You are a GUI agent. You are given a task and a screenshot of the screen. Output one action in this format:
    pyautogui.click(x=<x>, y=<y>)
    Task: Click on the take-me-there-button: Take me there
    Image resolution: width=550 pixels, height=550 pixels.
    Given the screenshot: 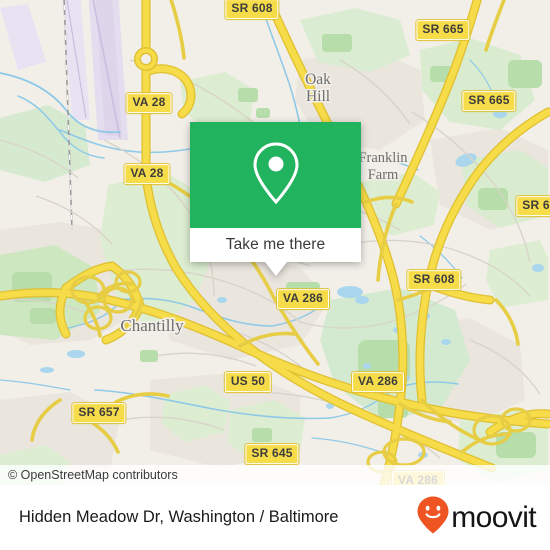 What is the action you would take?
    pyautogui.click(x=275, y=245)
    